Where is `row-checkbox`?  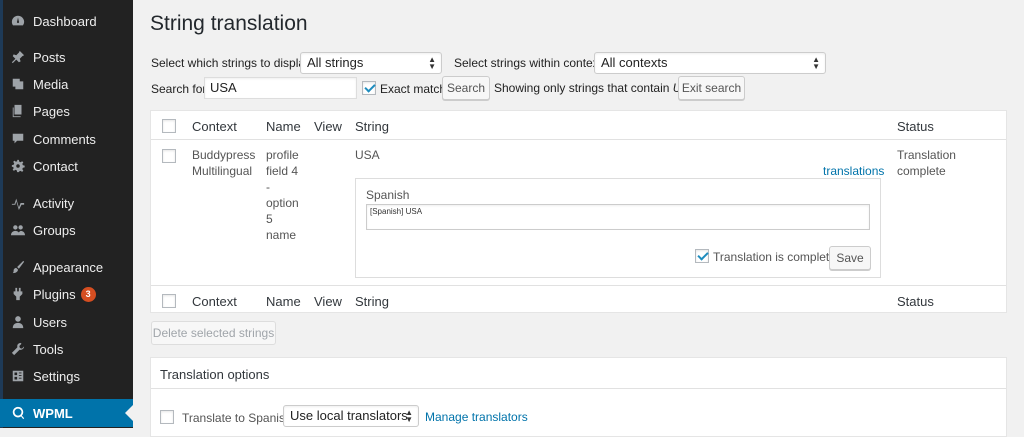 row-checkbox is located at coordinates (169, 156).